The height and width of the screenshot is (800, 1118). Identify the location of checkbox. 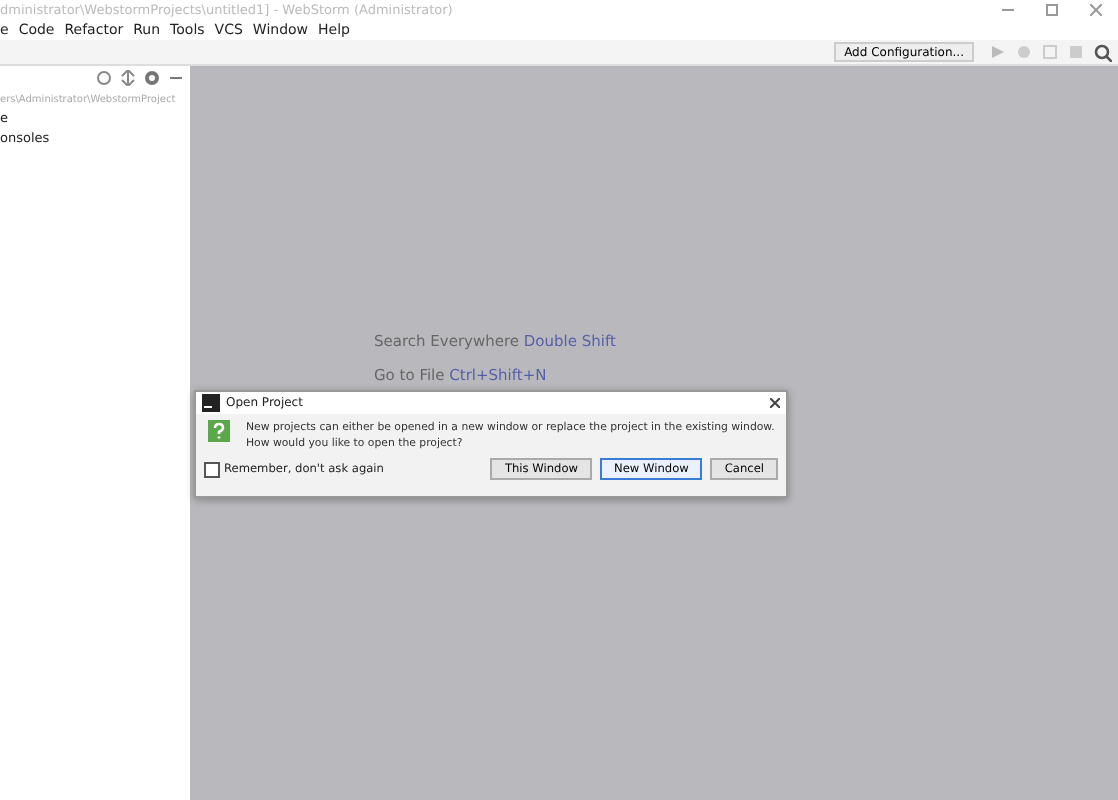
(212, 469).